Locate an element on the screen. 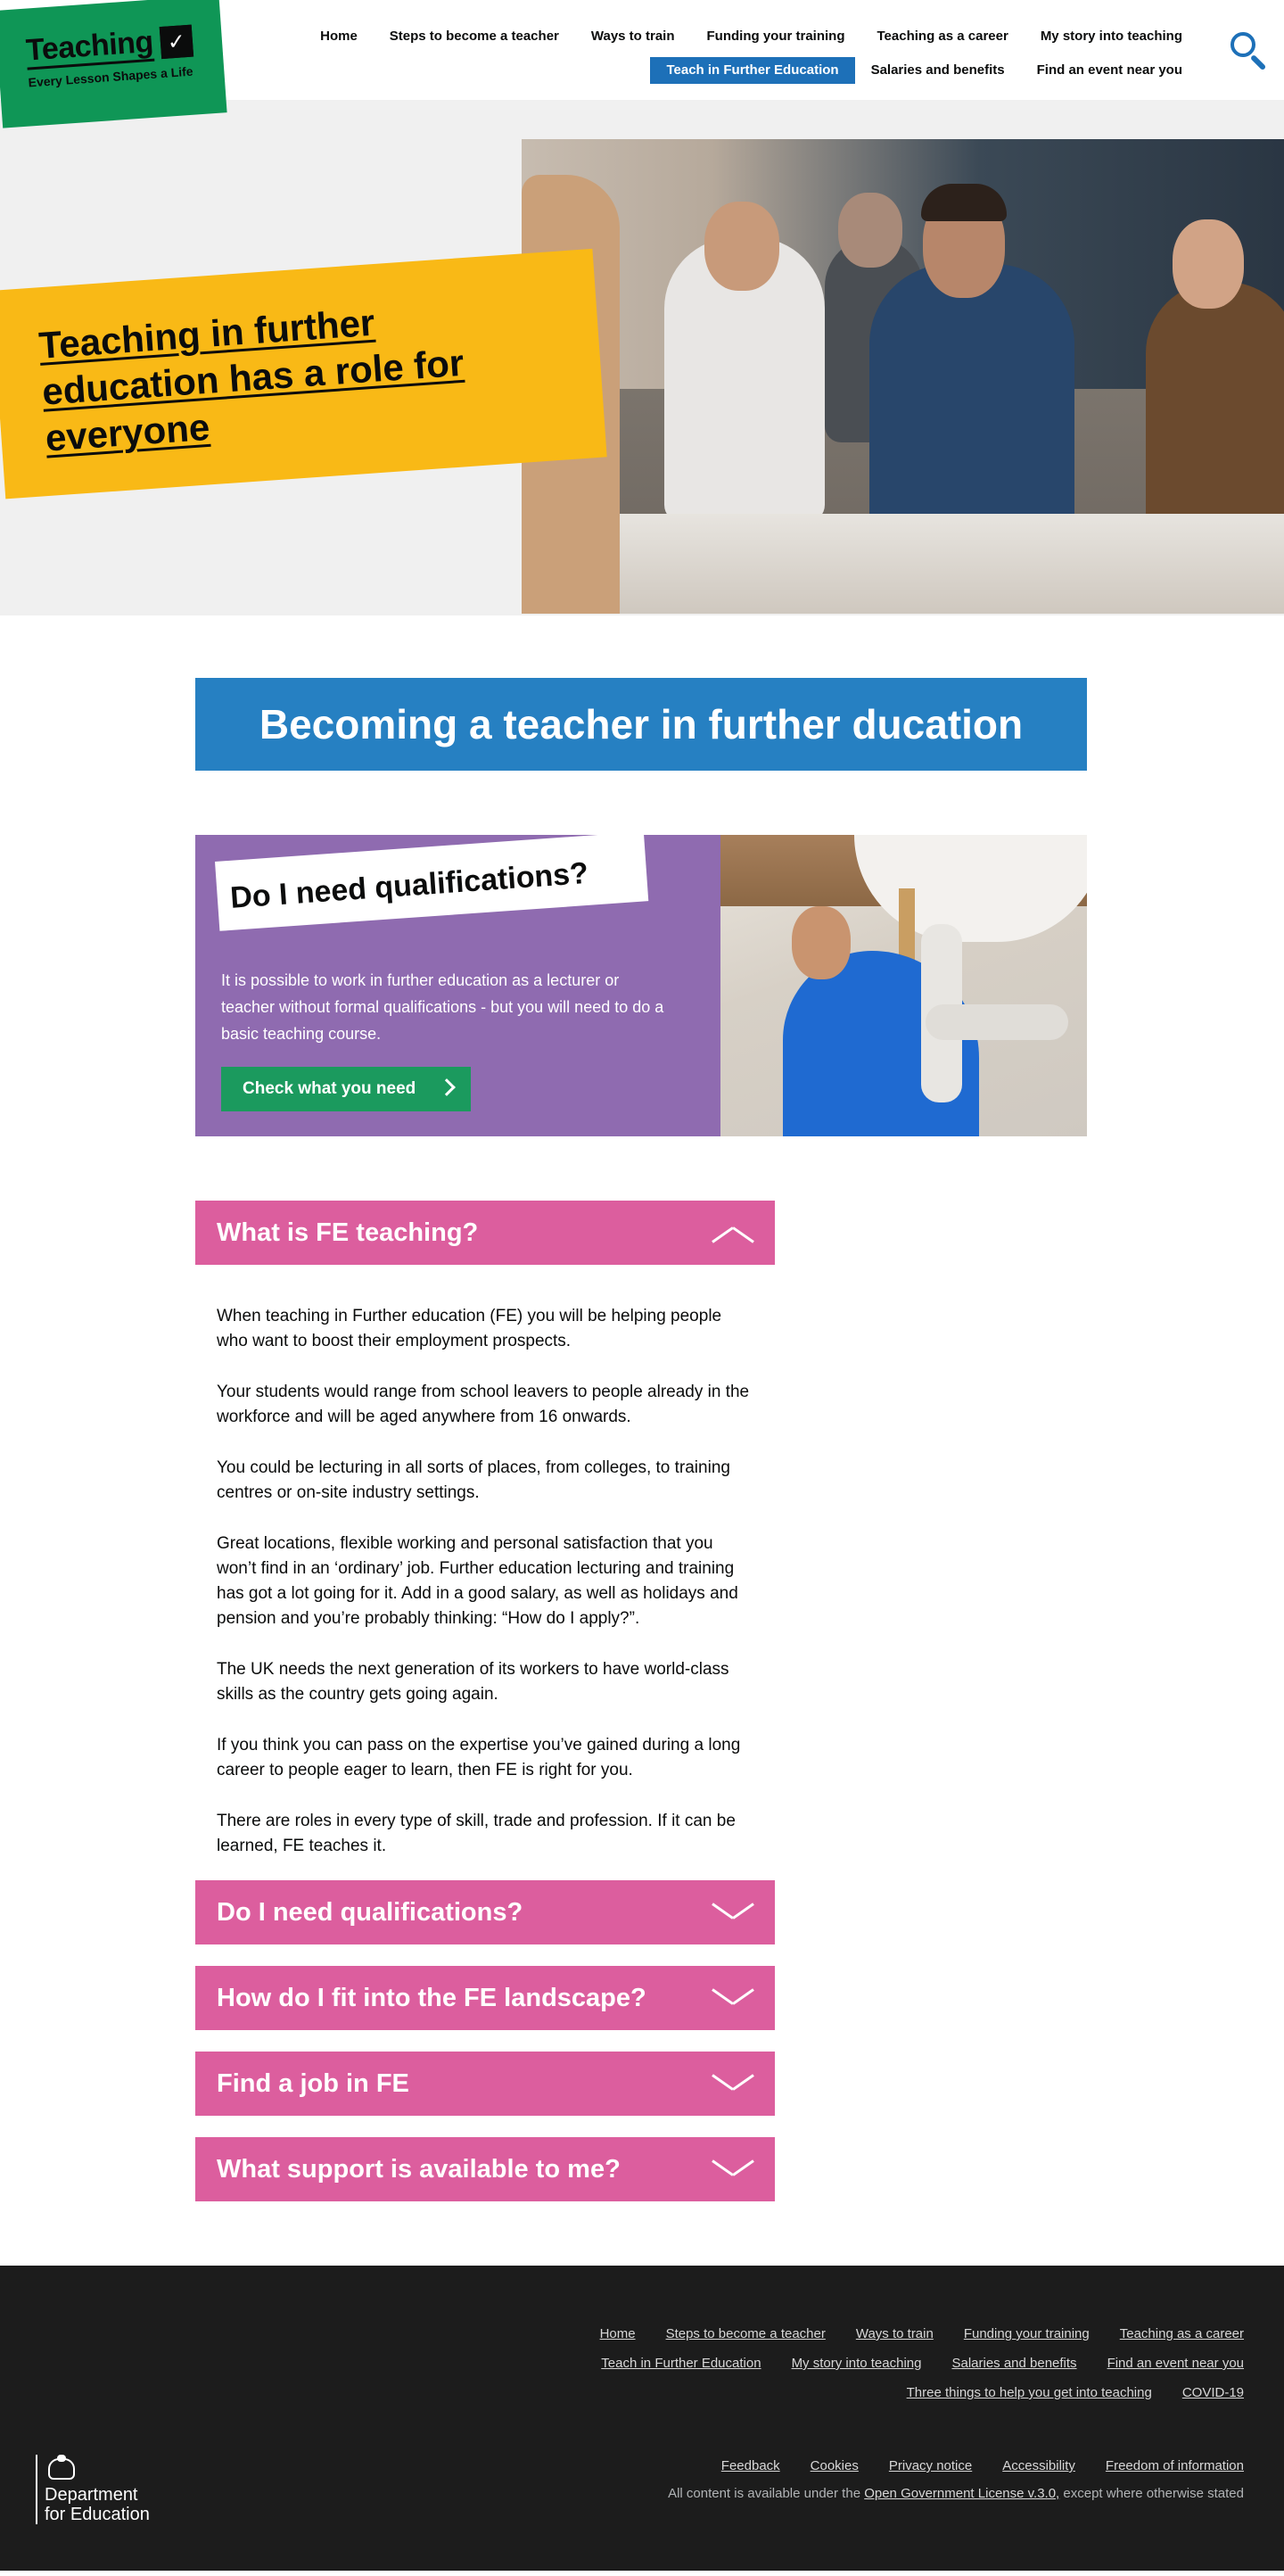 The width and height of the screenshot is (1284, 2576). footer-link-foi: Freedom of information is located at coordinates (1175, 2465).